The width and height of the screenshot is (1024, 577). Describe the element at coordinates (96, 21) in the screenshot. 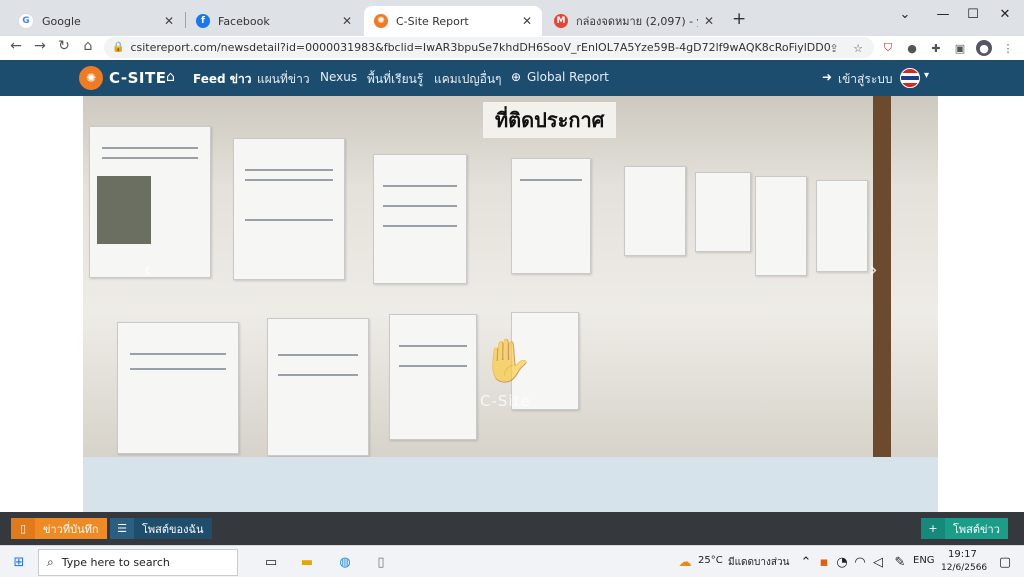

I see `tab-google: G Google ✕` at that location.